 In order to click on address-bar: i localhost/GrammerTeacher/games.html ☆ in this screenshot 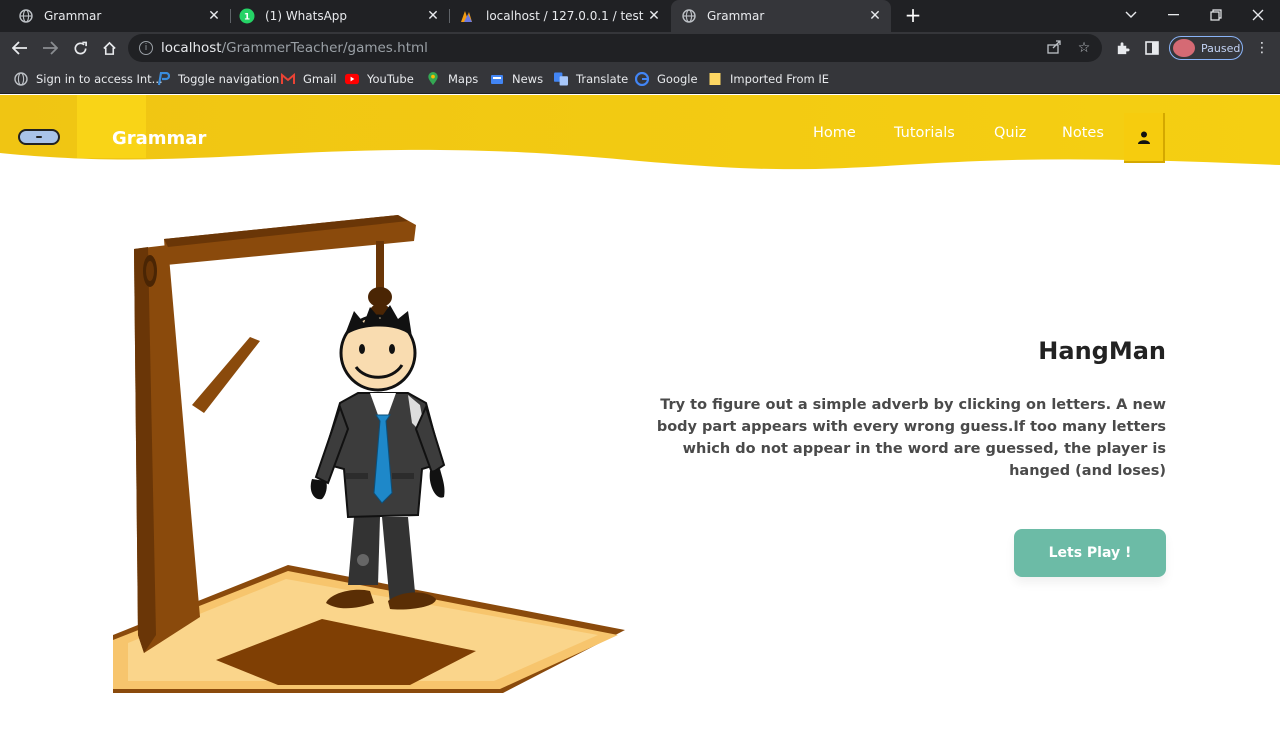, I will do `click(615, 48)`.